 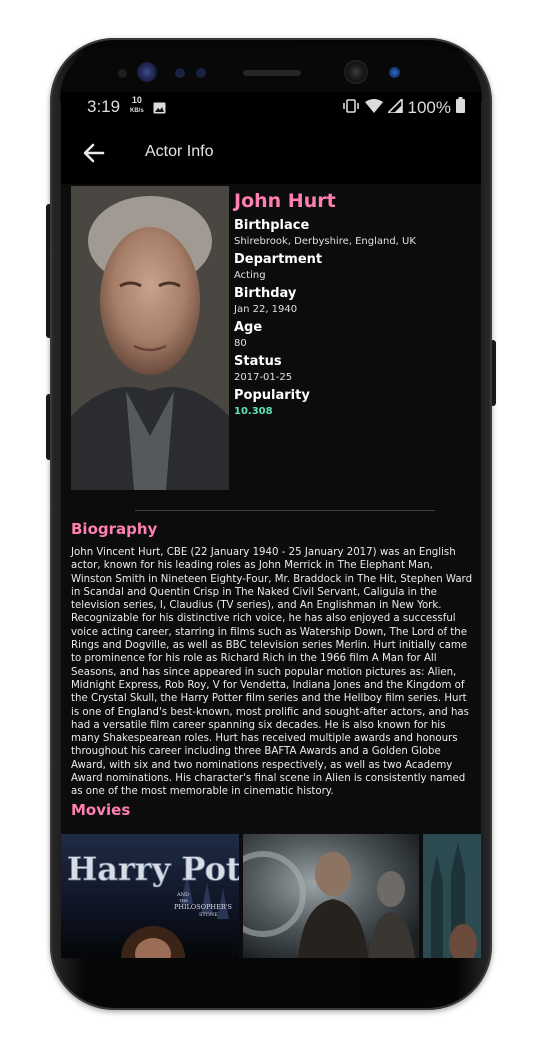 What do you see at coordinates (122, 73) in the screenshot?
I see `iris-sensor` at bounding box center [122, 73].